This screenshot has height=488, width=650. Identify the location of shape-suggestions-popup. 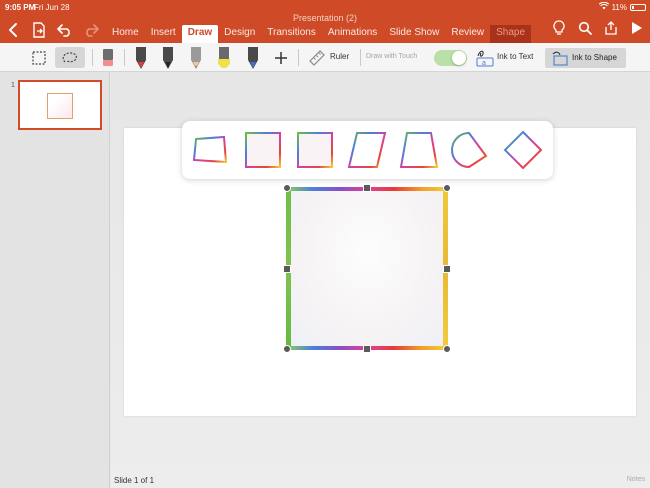
(367, 150).